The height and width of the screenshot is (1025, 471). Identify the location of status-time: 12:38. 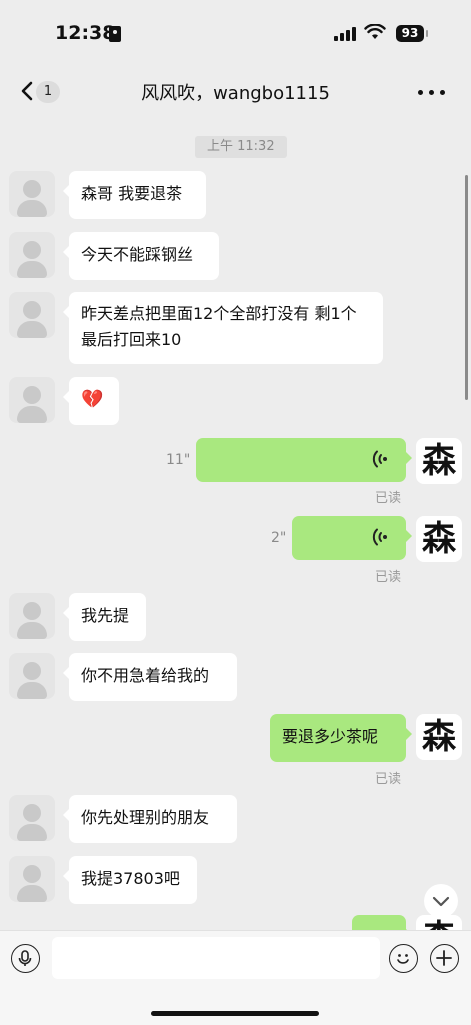
(85, 33).